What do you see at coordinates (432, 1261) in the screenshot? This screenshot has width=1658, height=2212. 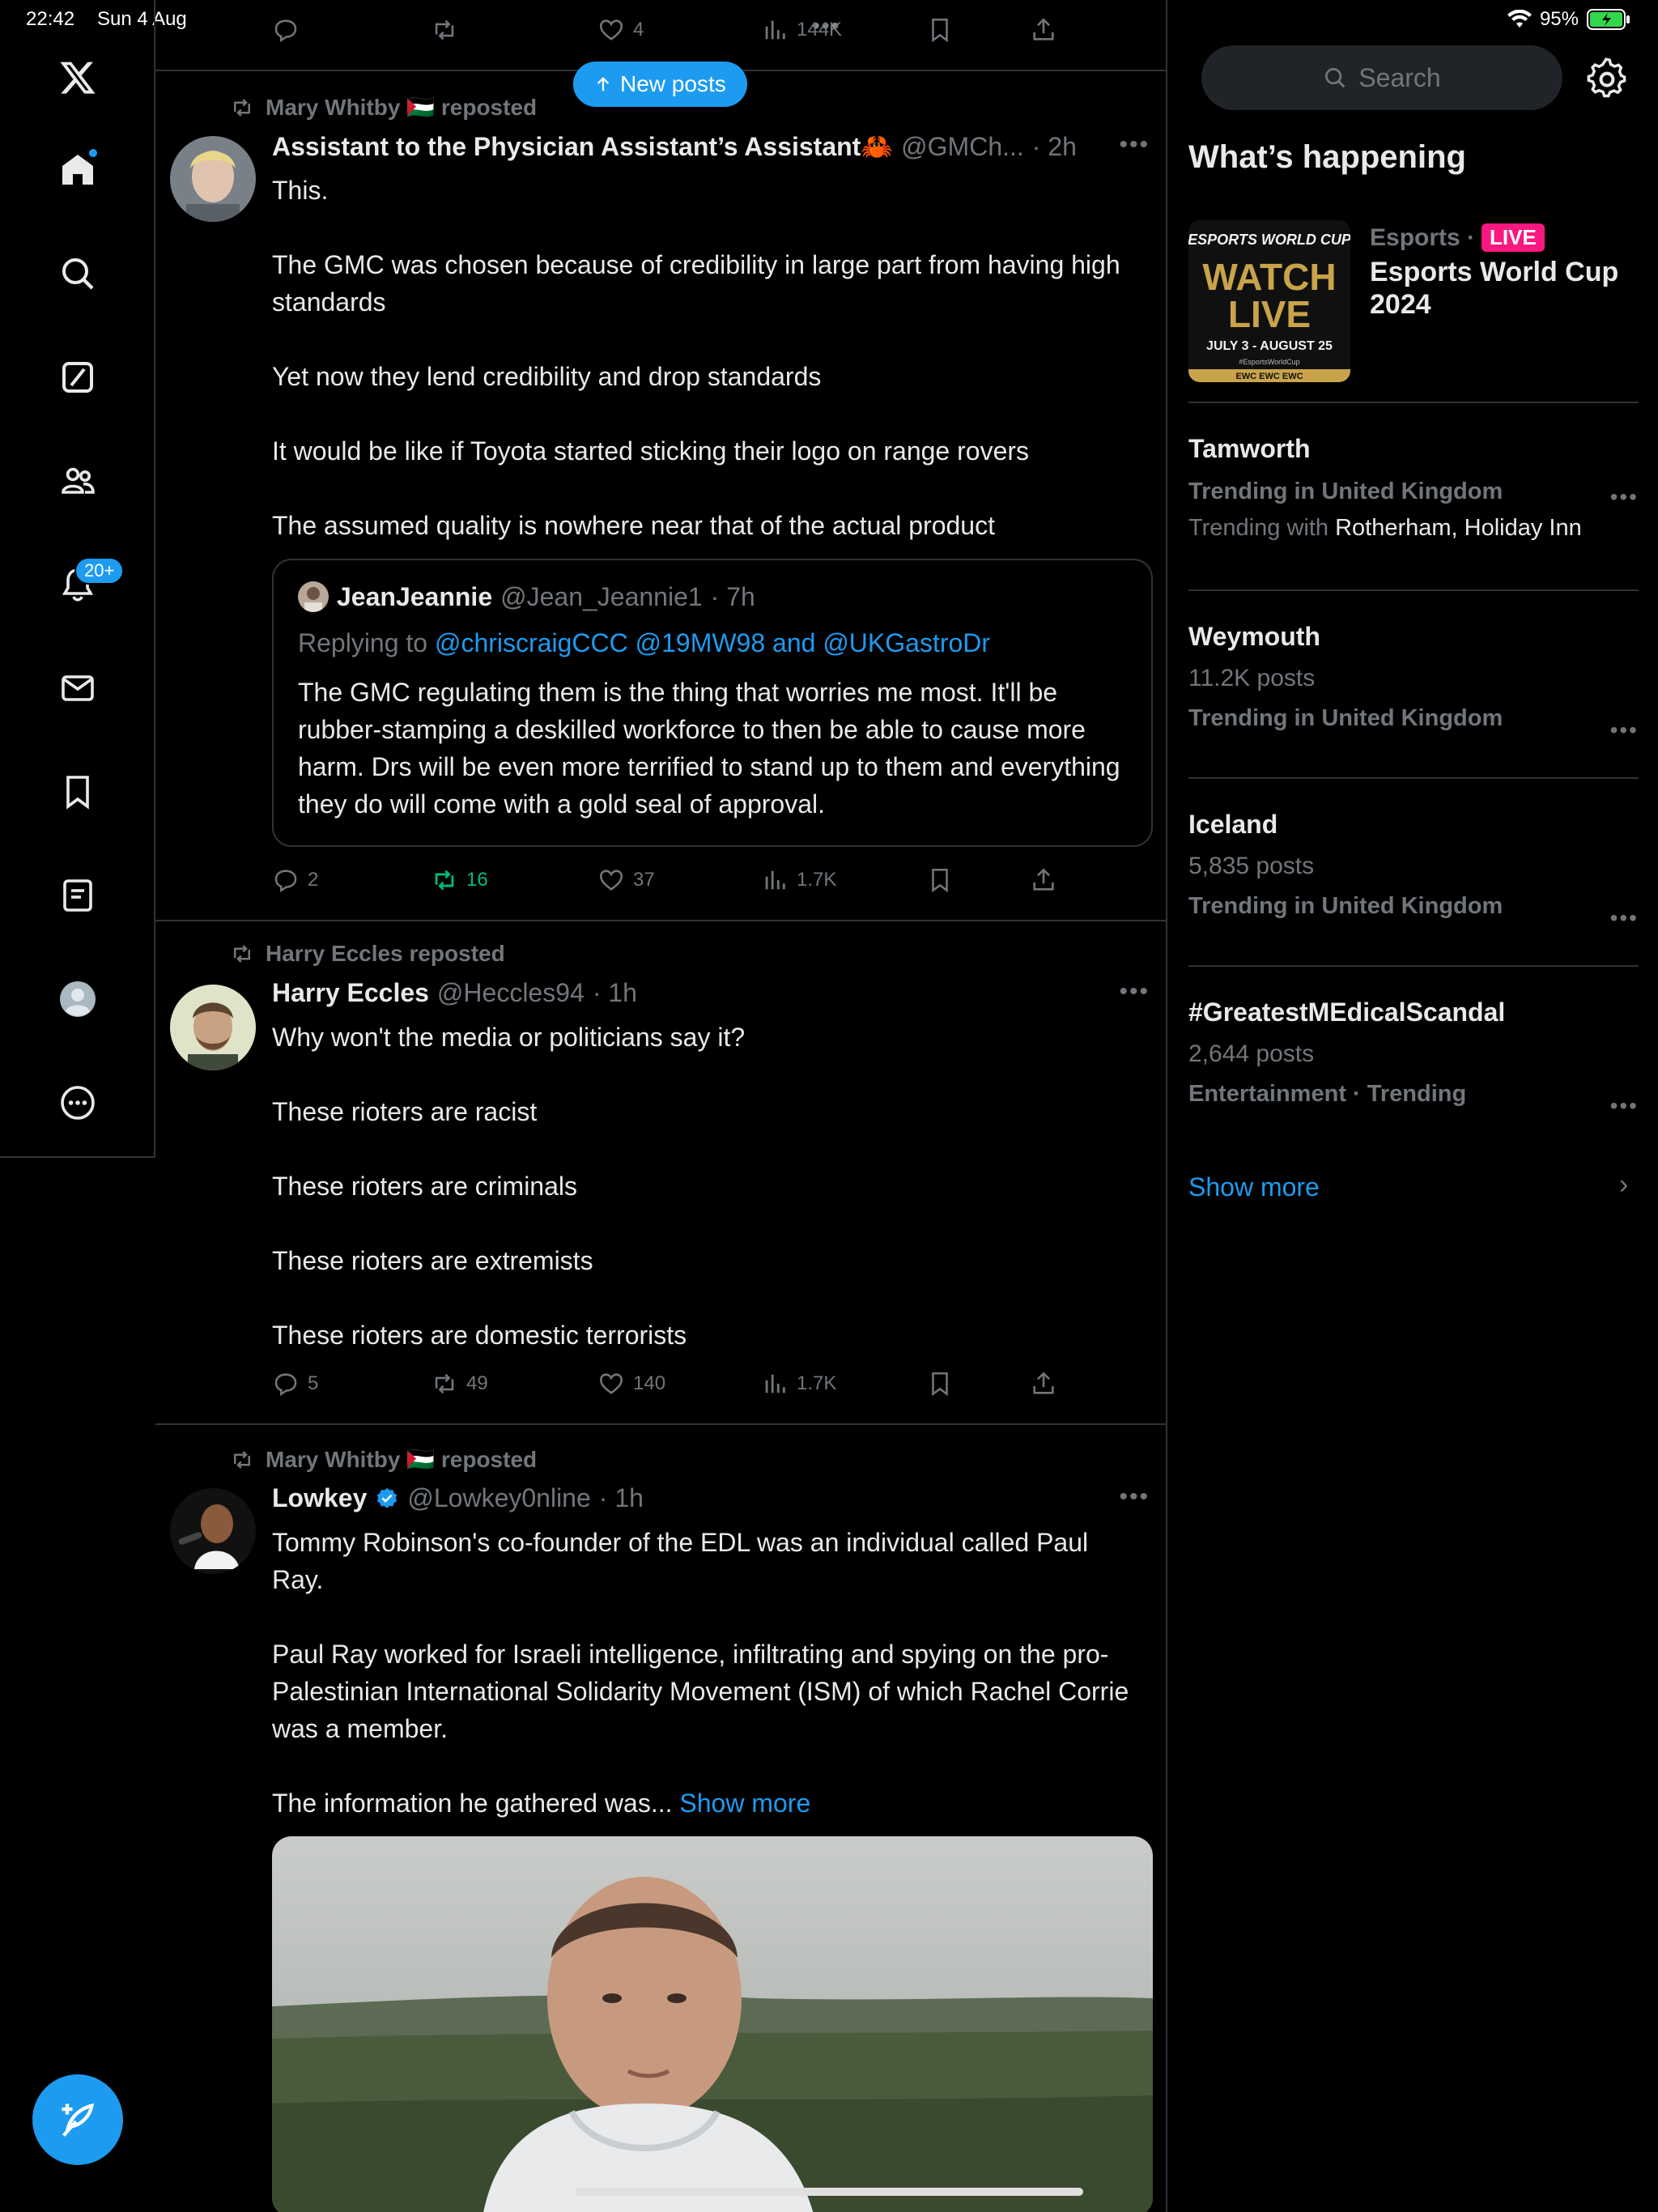 I see `tweet-paragraph: These rioters are extremists` at bounding box center [432, 1261].